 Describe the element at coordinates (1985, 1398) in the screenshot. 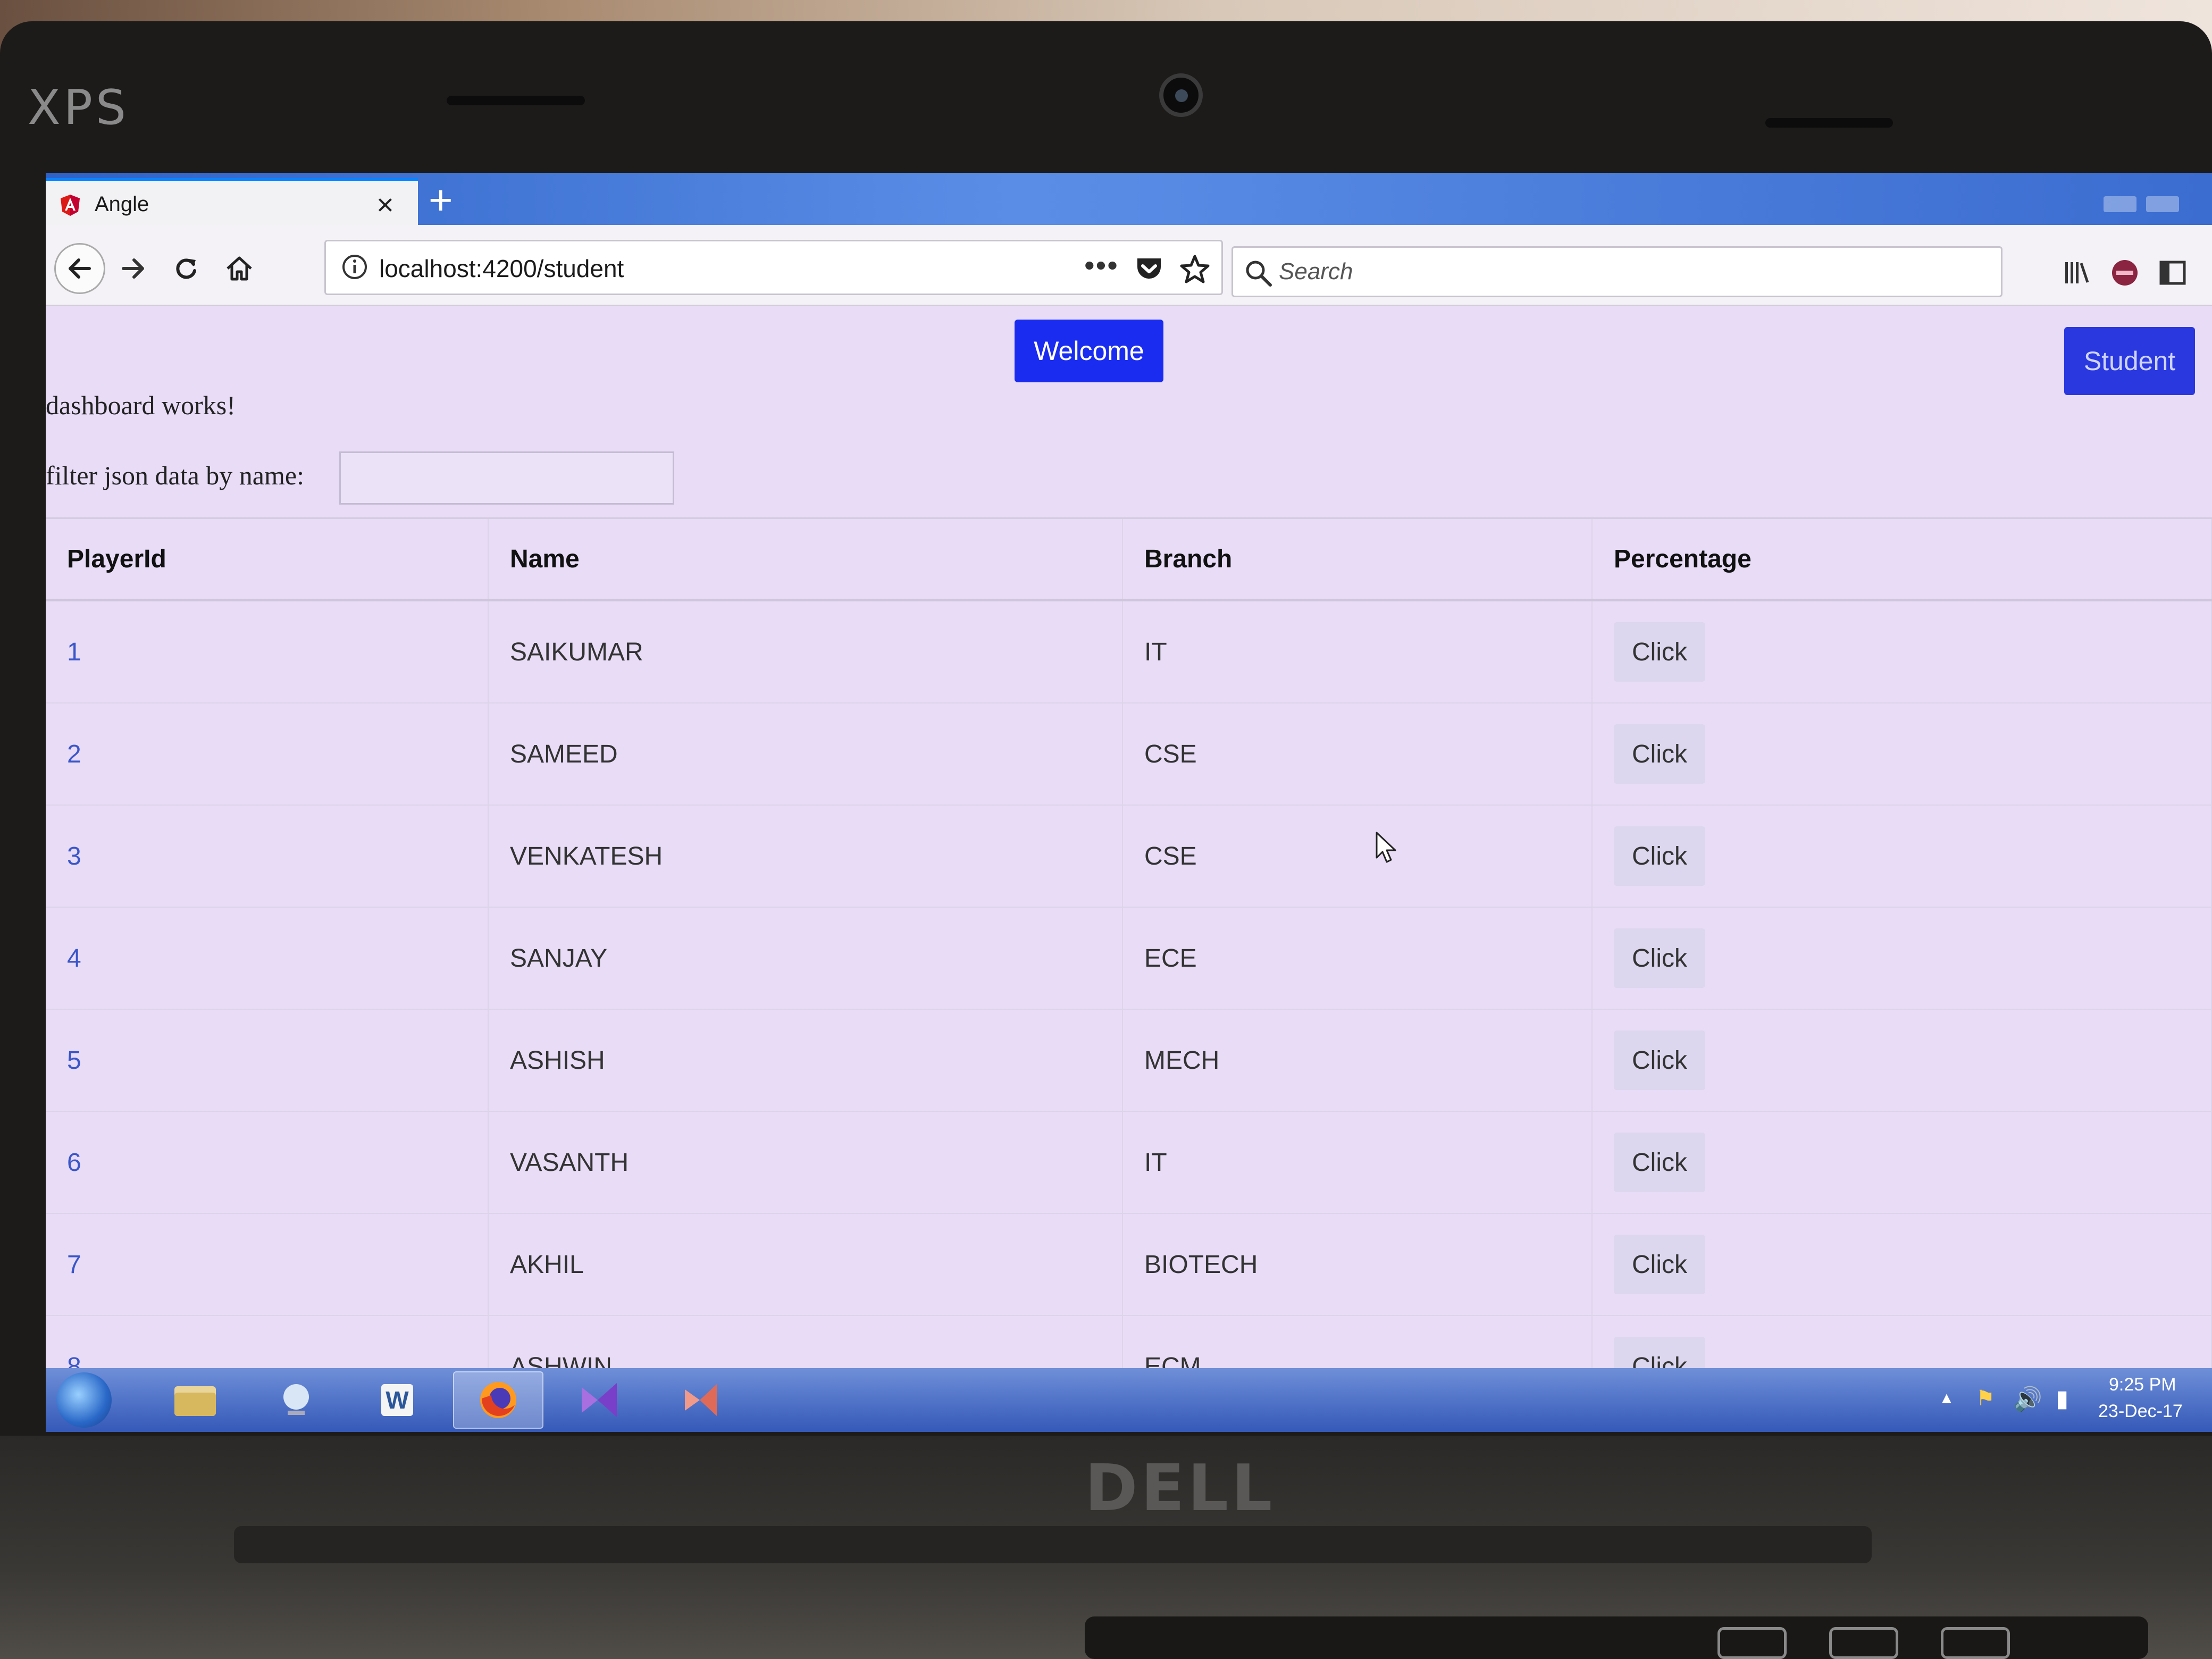

I see `action-center-flag-icon: ⚑` at that location.